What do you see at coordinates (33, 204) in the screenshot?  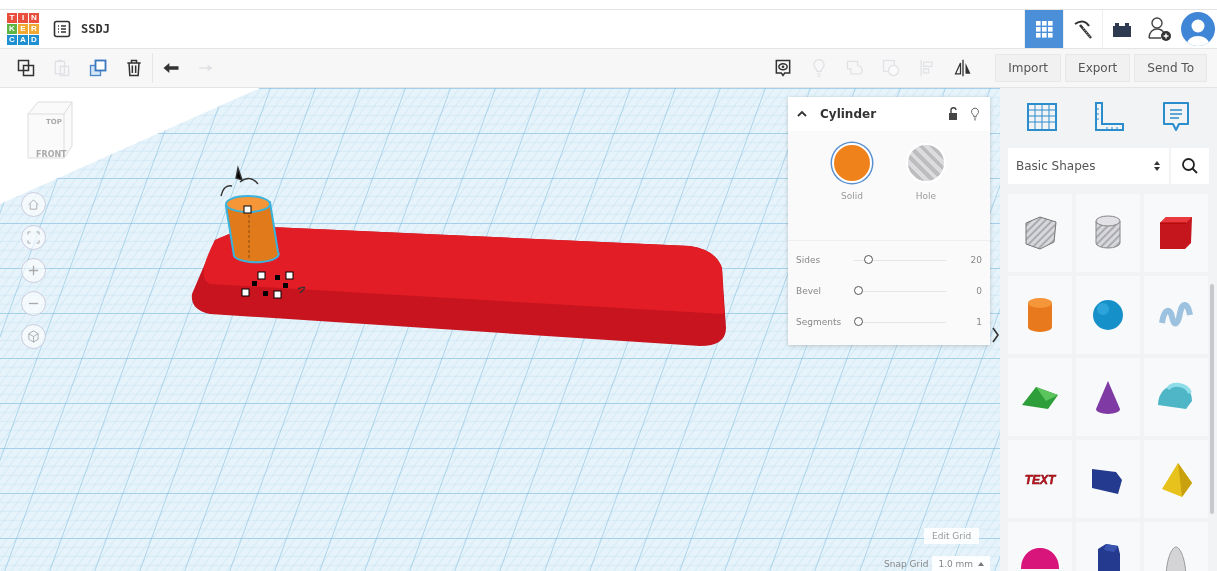 I see `home-icon` at bounding box center [33, 204].